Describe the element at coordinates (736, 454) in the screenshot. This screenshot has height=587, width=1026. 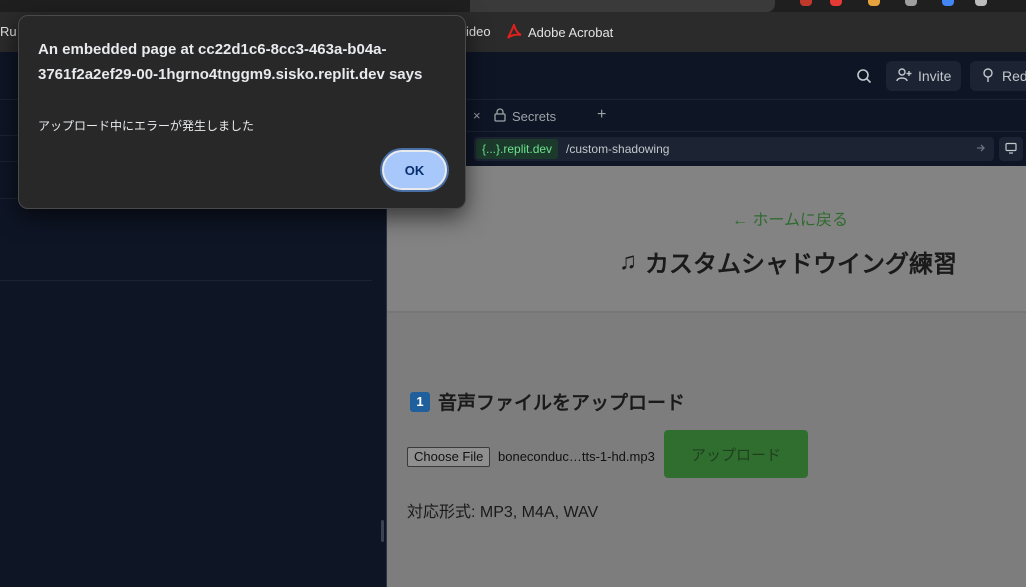
I see `upload-button: アップロード` at that location.